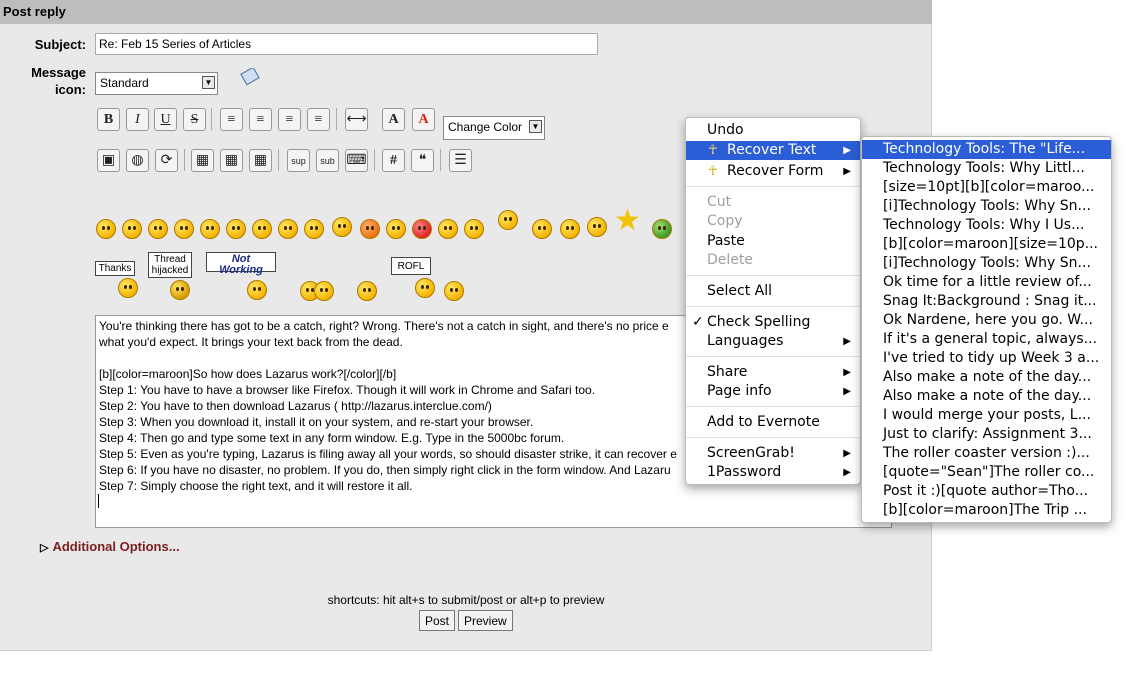 Image resolution: width=1126 pixels, height=679 pixels. What do you see at coordinates (773, 406) in the screenshot?
I see `menu-separator` at bounding box center [773, 406].